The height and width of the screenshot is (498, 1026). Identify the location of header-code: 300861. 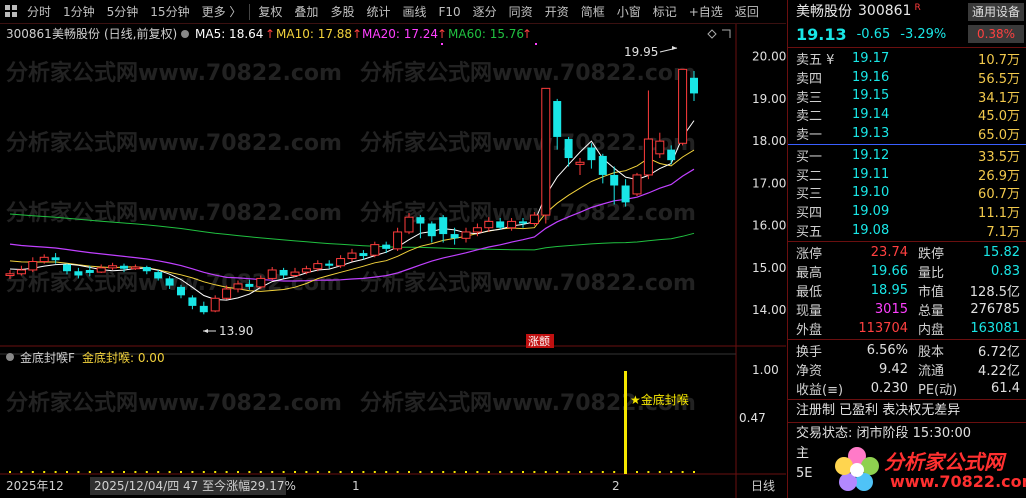
(29, 34).